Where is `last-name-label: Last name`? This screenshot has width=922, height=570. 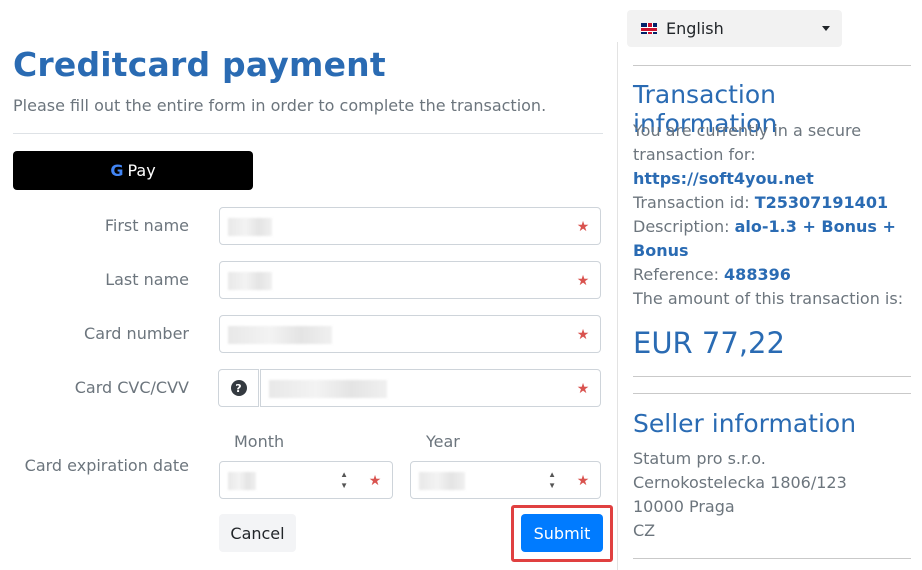
last-name-label: Last name is located at coordinates (147, 279).